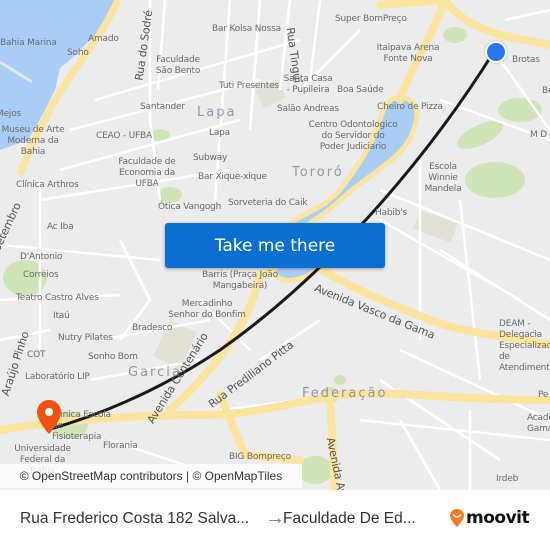 Image resolution: width=550 pixels, height=550 pixels. Describe the element at coordinates (113, 357) in the screenshot. I see `place-label: Sonho Bom` at that location.